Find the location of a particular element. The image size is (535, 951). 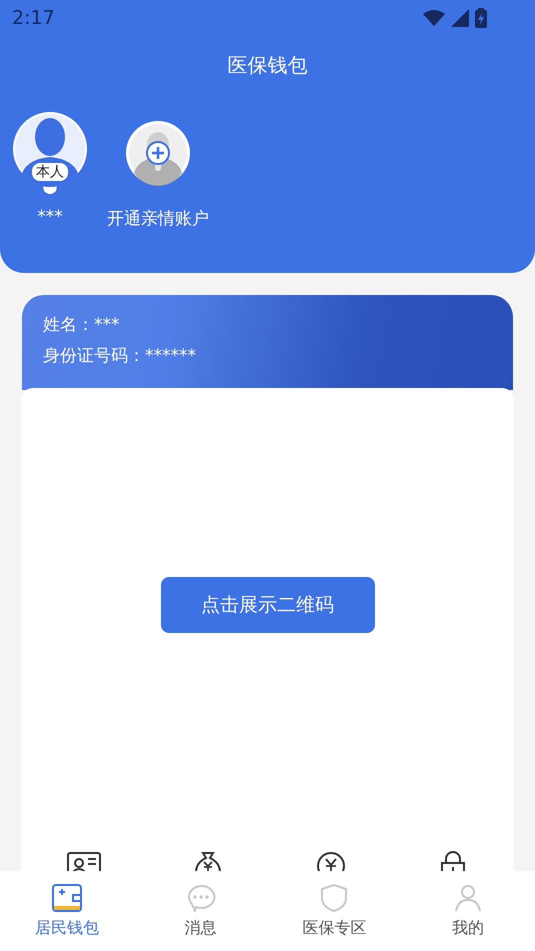

chat-bubble-icon is located at coordinates (201, 898).